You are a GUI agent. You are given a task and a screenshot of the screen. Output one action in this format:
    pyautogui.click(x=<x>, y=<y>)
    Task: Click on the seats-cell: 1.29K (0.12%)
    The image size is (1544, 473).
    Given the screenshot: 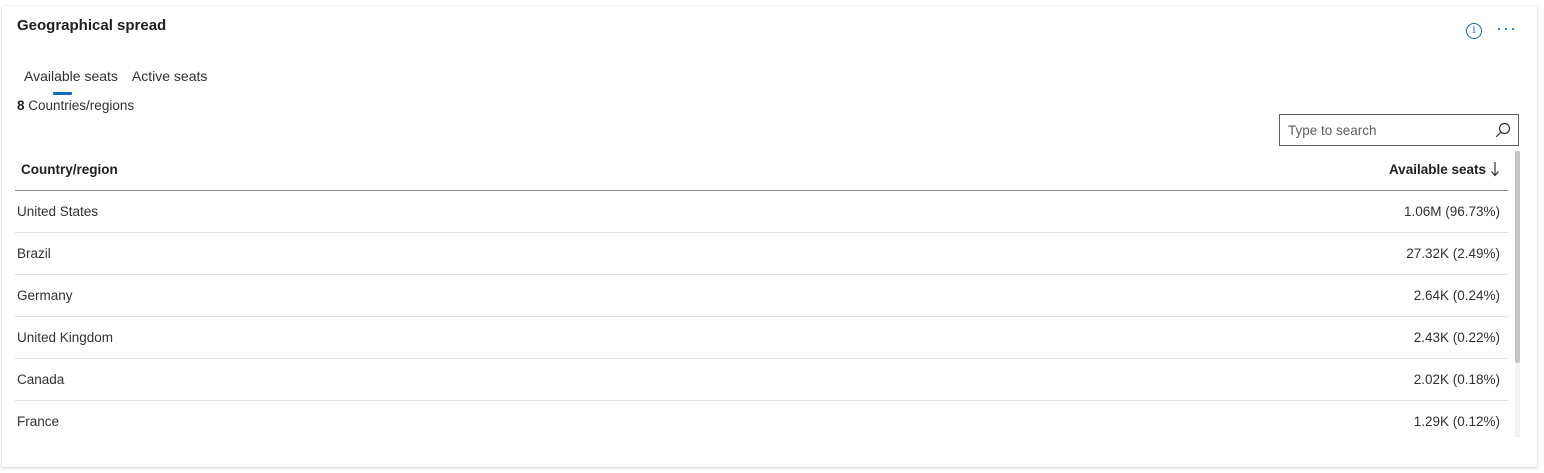 What is the action you would take?
    pyautogui.click(x=1456, y=421)
    